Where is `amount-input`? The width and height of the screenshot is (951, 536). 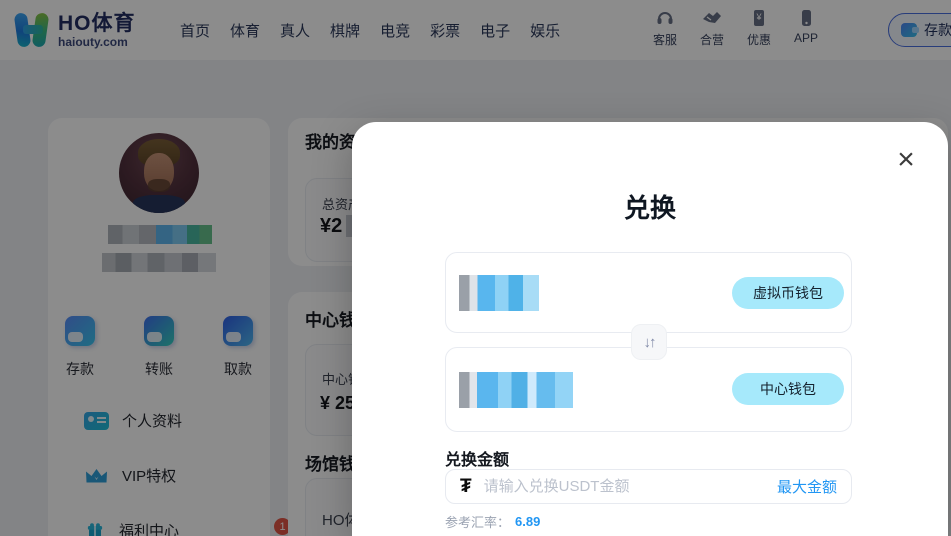 amount-input is located at coordinates (630, 486).